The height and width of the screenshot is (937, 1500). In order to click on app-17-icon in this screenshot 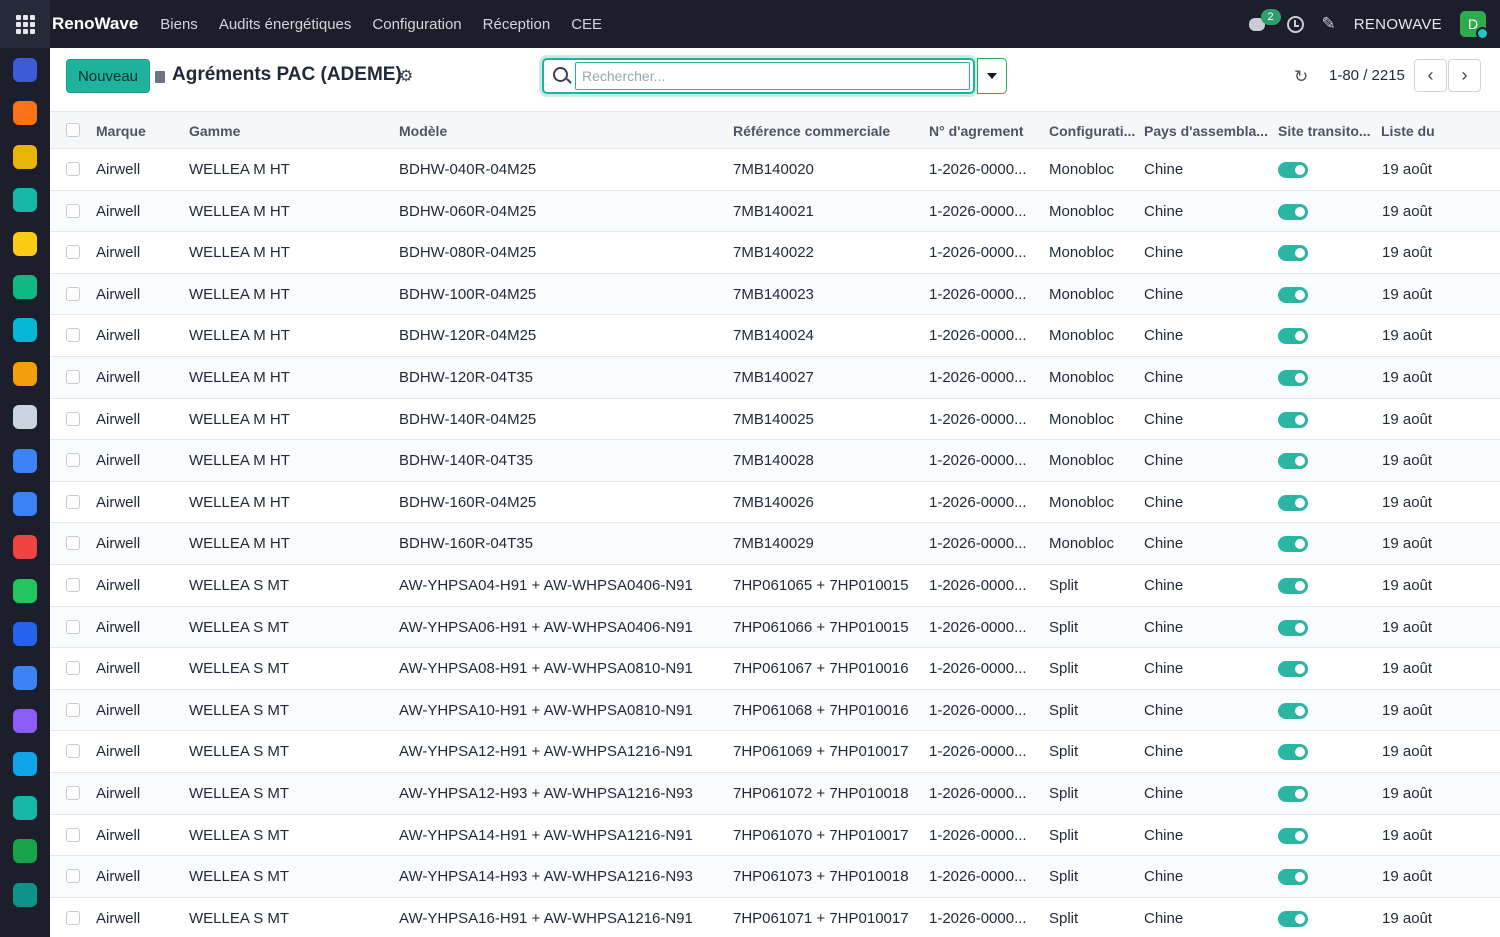, I will do `click(25, 764)`.